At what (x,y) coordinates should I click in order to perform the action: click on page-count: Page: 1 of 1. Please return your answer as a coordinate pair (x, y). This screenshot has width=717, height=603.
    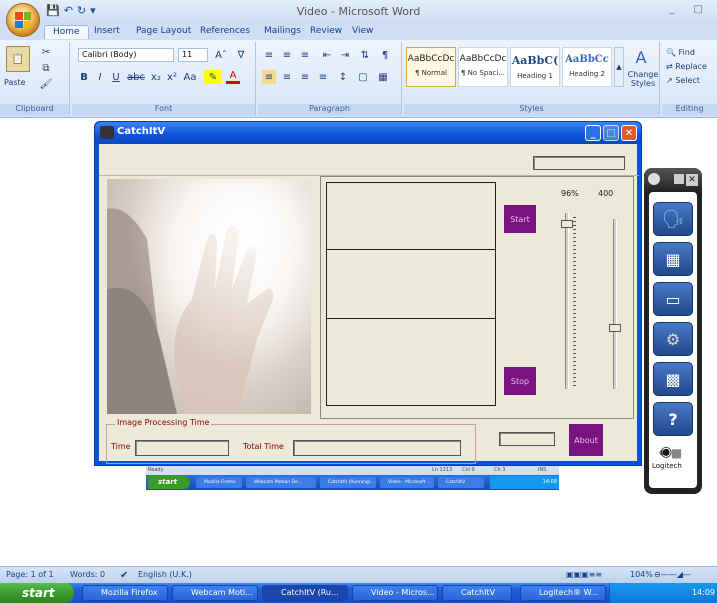
    Looking at the image, I should click on (30, 574).